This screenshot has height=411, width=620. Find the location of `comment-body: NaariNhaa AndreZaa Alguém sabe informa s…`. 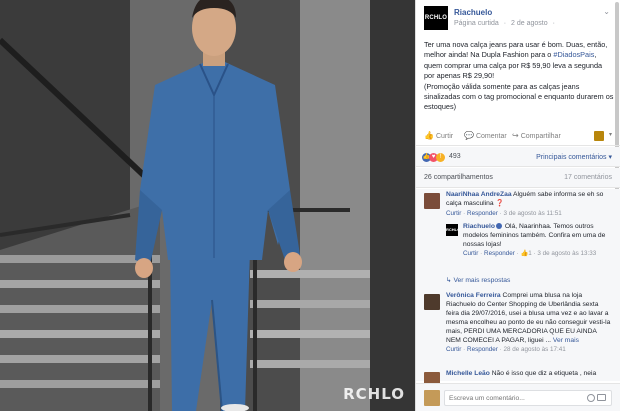

comment-body: NaariNhaa AndreZaa Alguém sabe informa s… is located at coordinates (529, 205).